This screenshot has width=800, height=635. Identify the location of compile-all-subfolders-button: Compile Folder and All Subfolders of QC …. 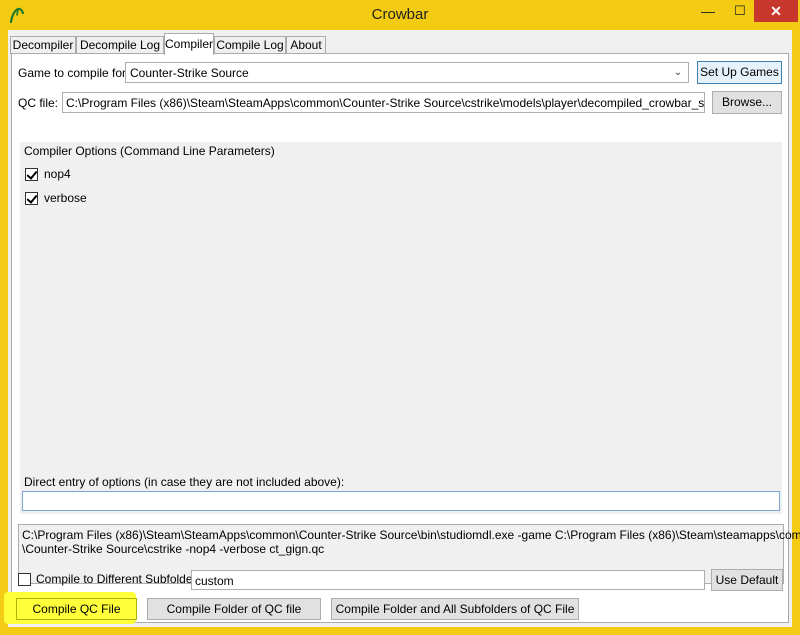
(455, 609).